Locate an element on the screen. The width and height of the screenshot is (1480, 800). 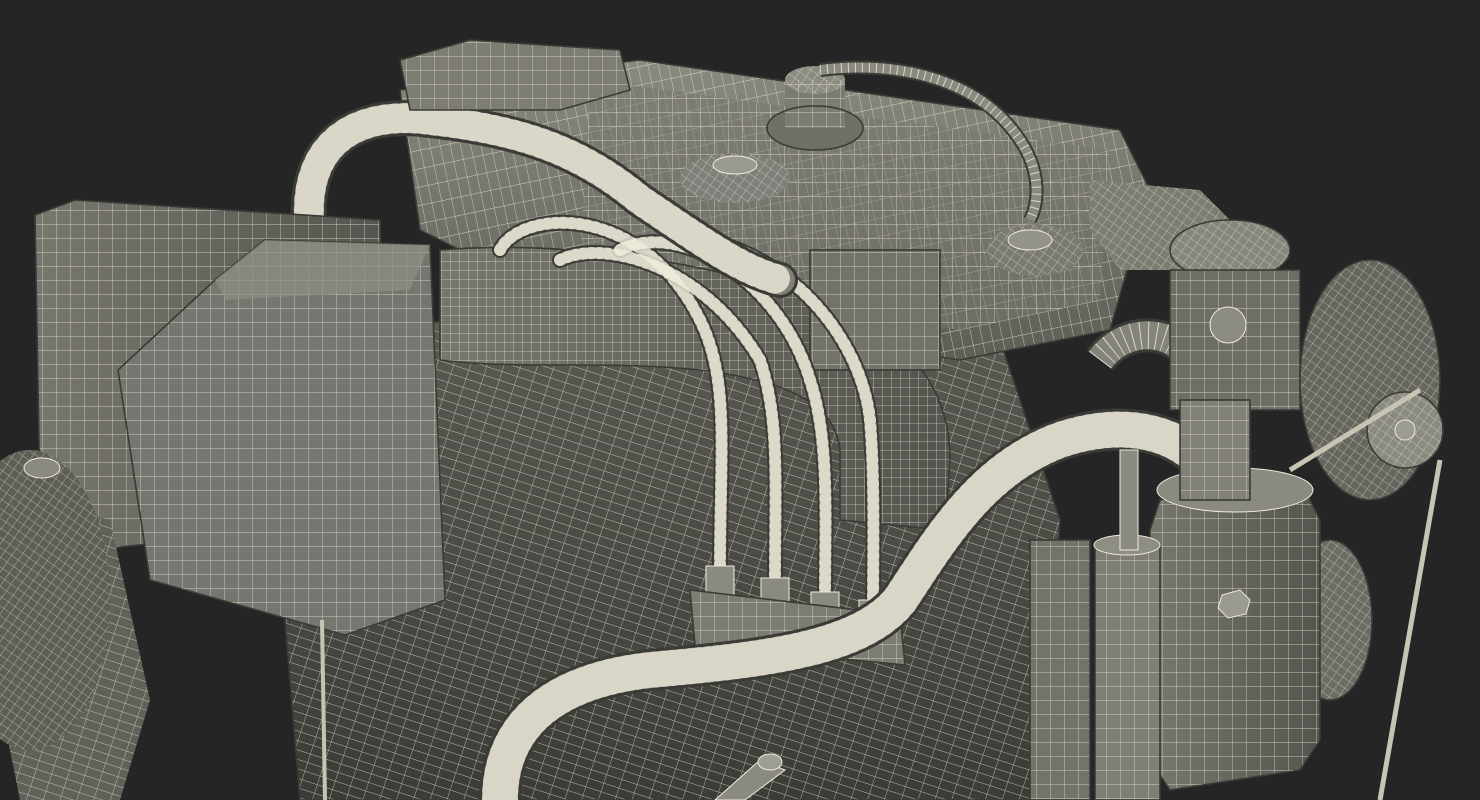
filter-mount is located at coordinates (1215, 450).